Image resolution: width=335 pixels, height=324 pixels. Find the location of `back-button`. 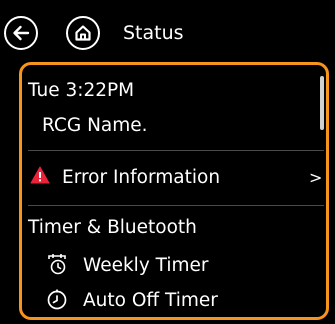

back-button is located at coordinates (21, 33).